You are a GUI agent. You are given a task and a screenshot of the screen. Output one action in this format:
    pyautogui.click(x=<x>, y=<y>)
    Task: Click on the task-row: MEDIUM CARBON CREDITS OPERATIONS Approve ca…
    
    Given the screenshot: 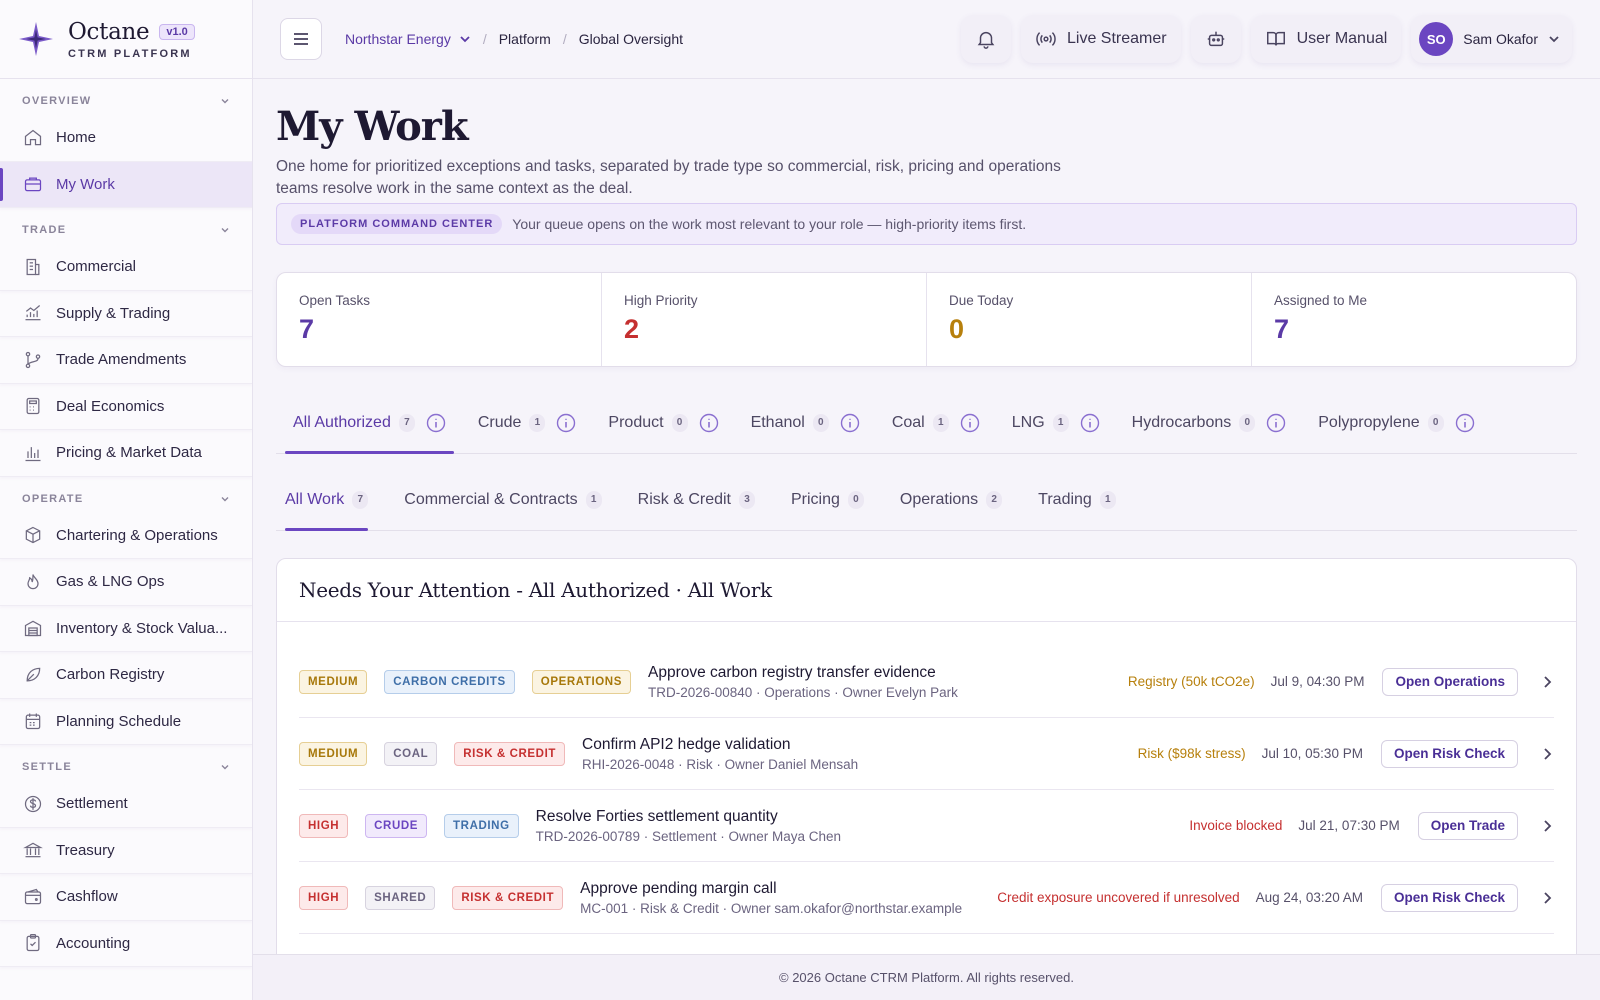 What is the action you would take?
    pyautogui.click(x=926, y=682)
    